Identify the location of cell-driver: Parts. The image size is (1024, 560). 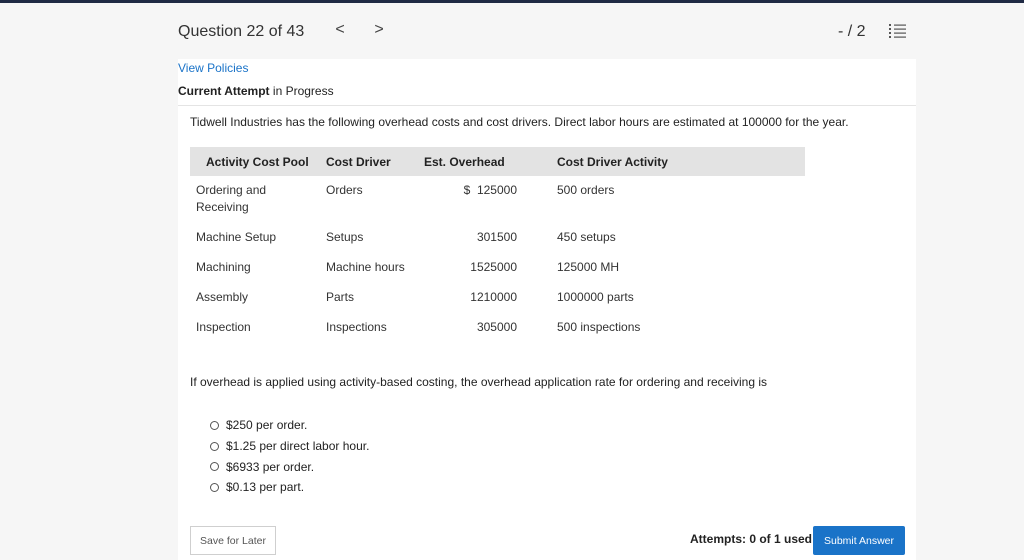
(340, 297).